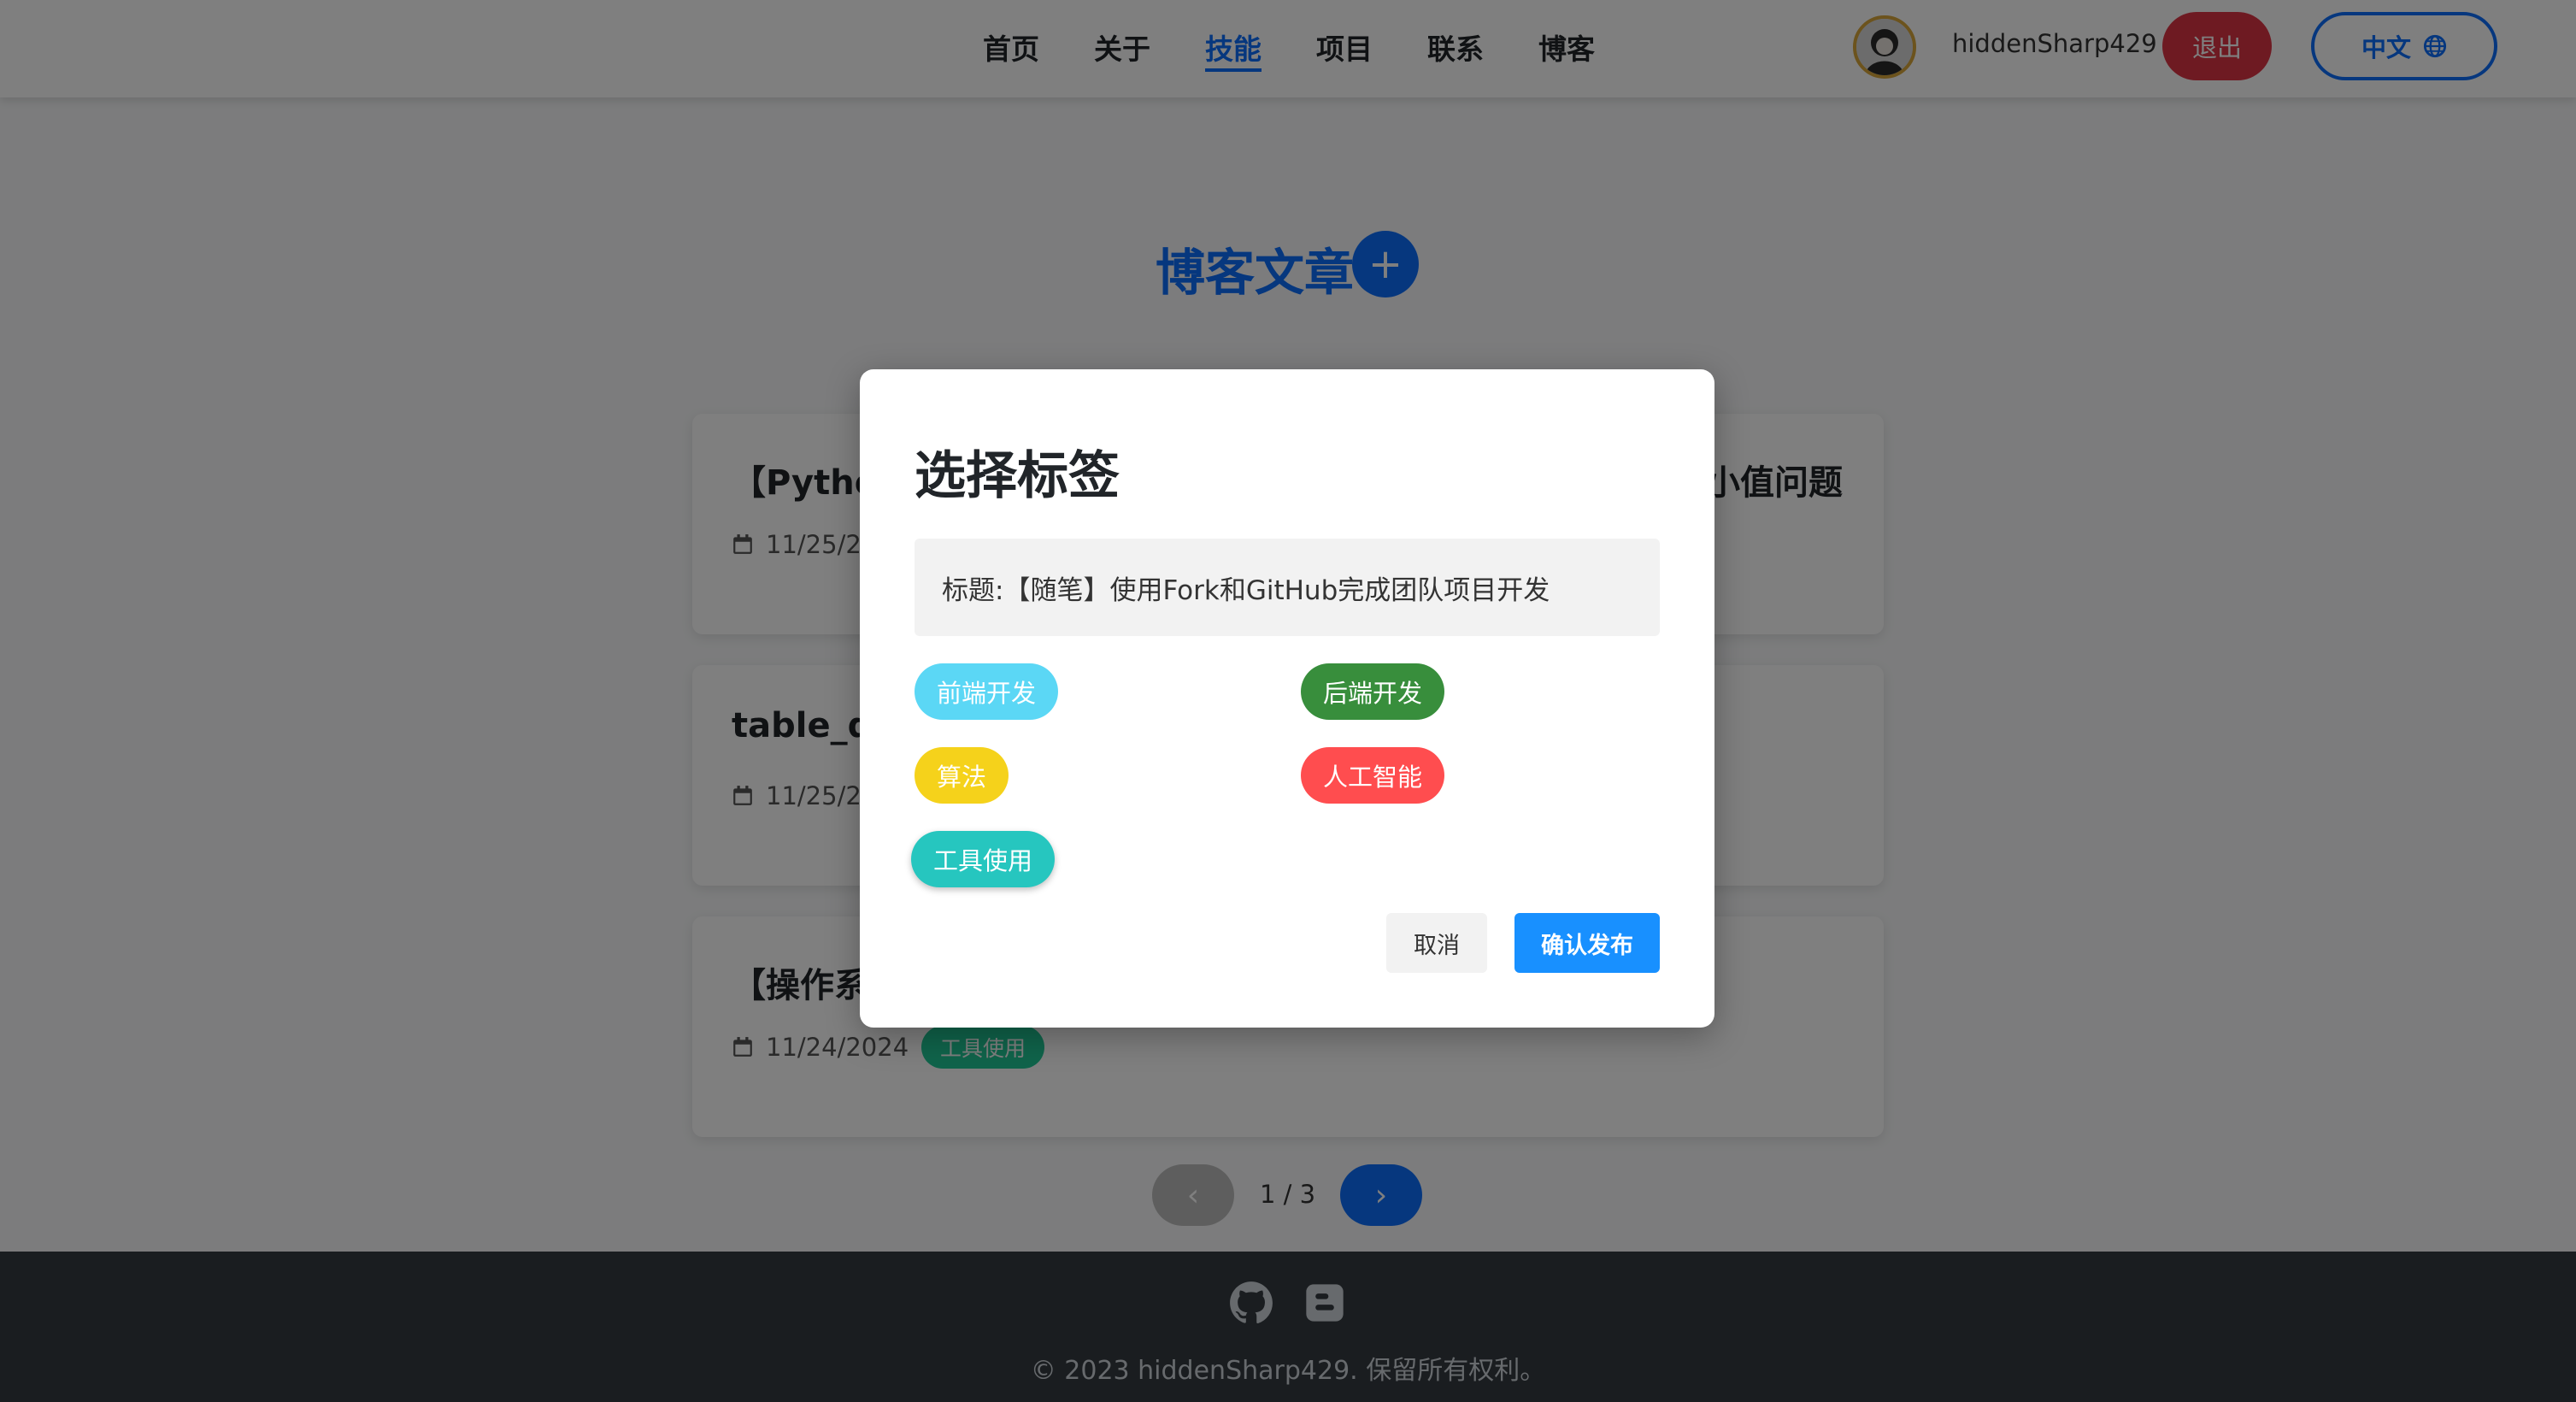 Image resolution: width=2576 pixels, height=1402 pixels. What do you see at coordinates (1373, 691) in the screenshot?
I see `tag-option-backend: 后端开发` at bounding box center [1373, 691].